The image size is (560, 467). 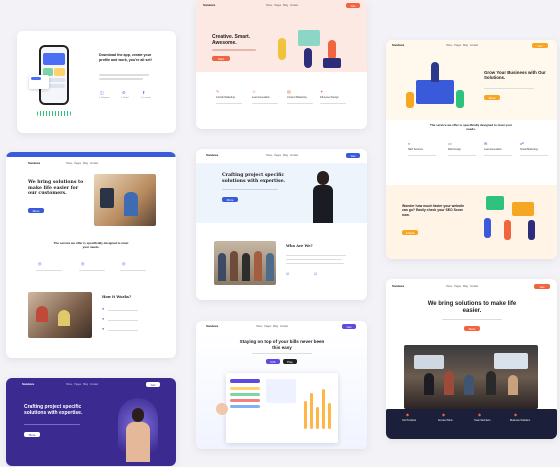 What do you see at coordinates (281, 193) in the screenshot?
I see `hero-background` at bounding box center [281, 193].